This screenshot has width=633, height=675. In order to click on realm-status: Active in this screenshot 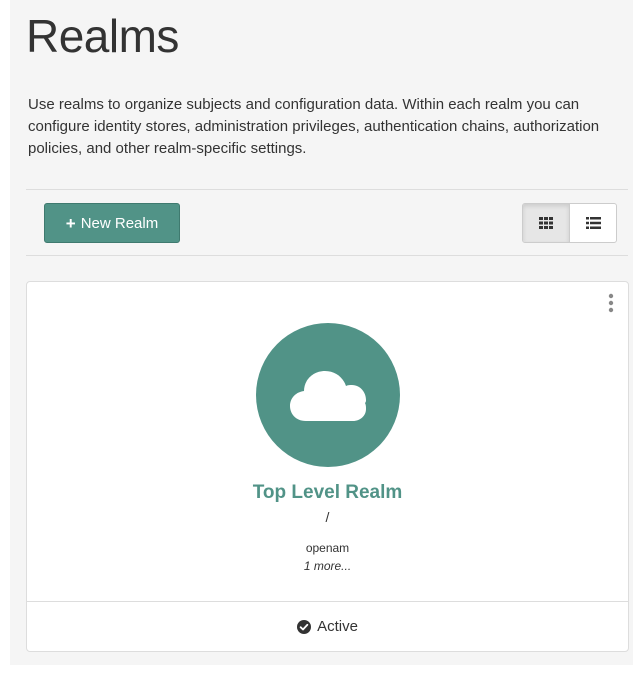, I will do `click(327, 626)`.